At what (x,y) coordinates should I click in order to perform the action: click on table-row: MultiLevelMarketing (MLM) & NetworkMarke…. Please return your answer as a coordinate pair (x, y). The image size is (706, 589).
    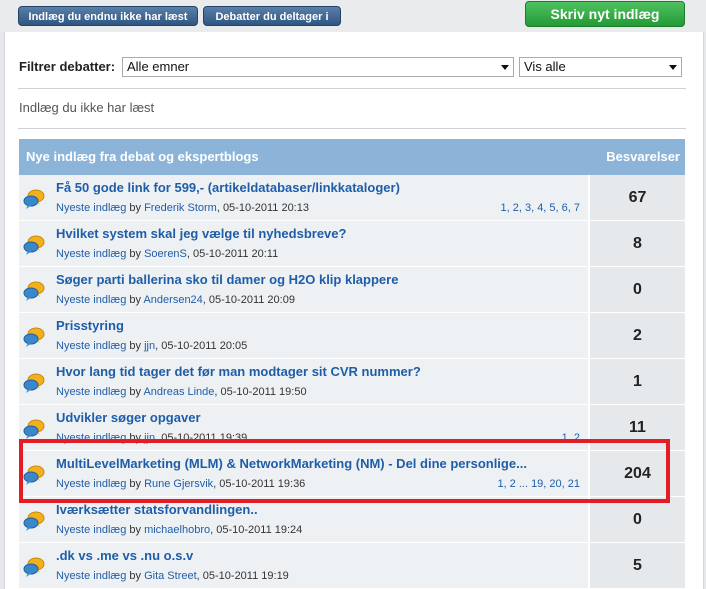
    Looking at the image, I should click on (352, 474).